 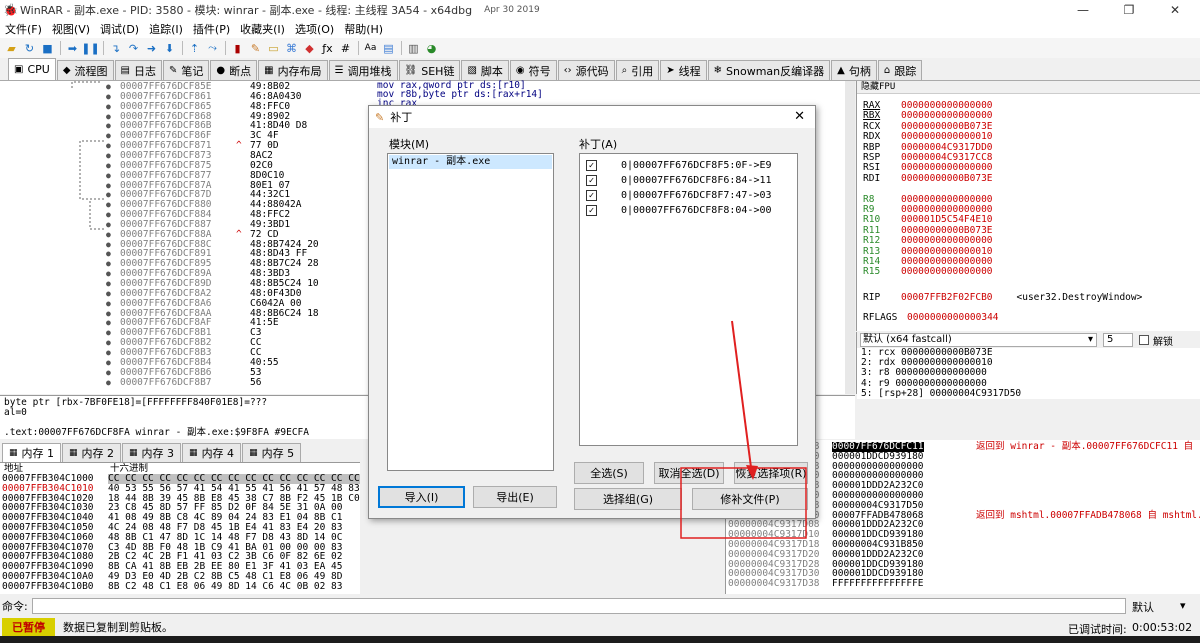 I want to click on disasm-row: ● 00007FF676DCF88A ^ 72 CD, so click(x=185, y=235).